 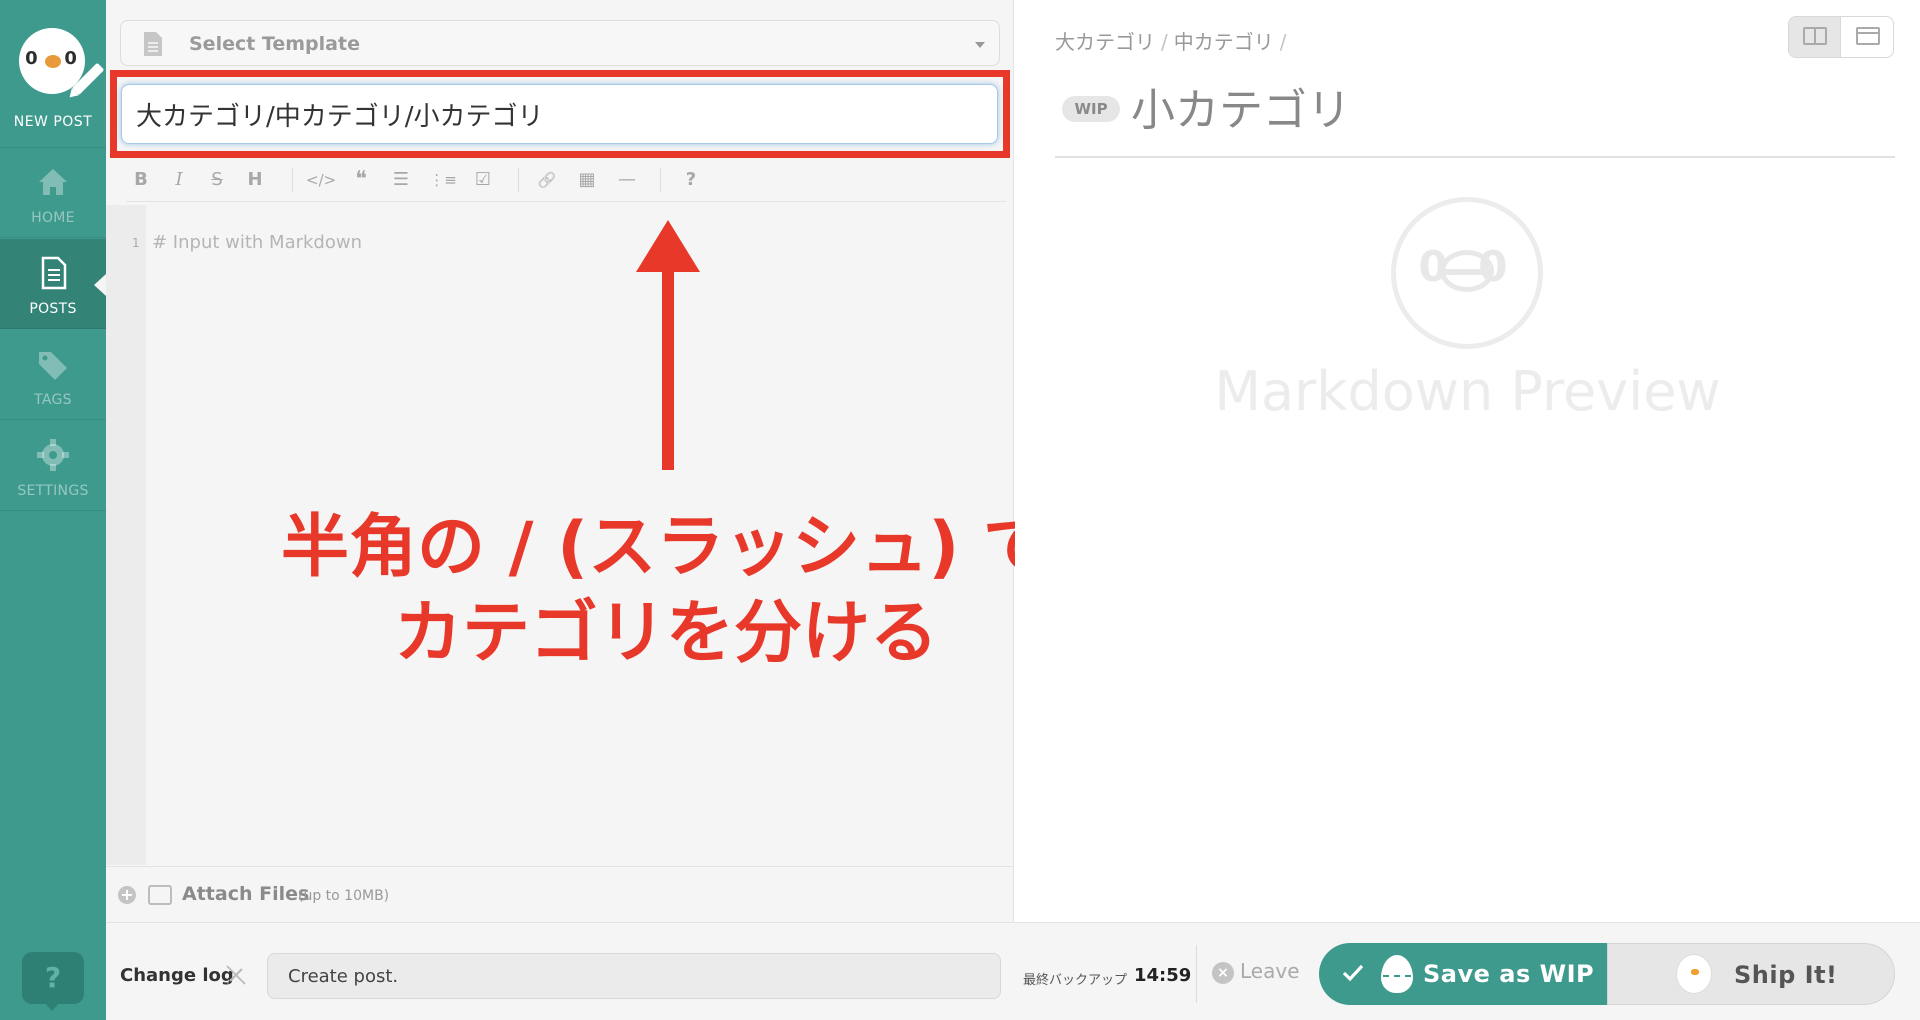 I want to click on breadcrumb-item: 大カテゴリ, so click(x=1105, y=42).